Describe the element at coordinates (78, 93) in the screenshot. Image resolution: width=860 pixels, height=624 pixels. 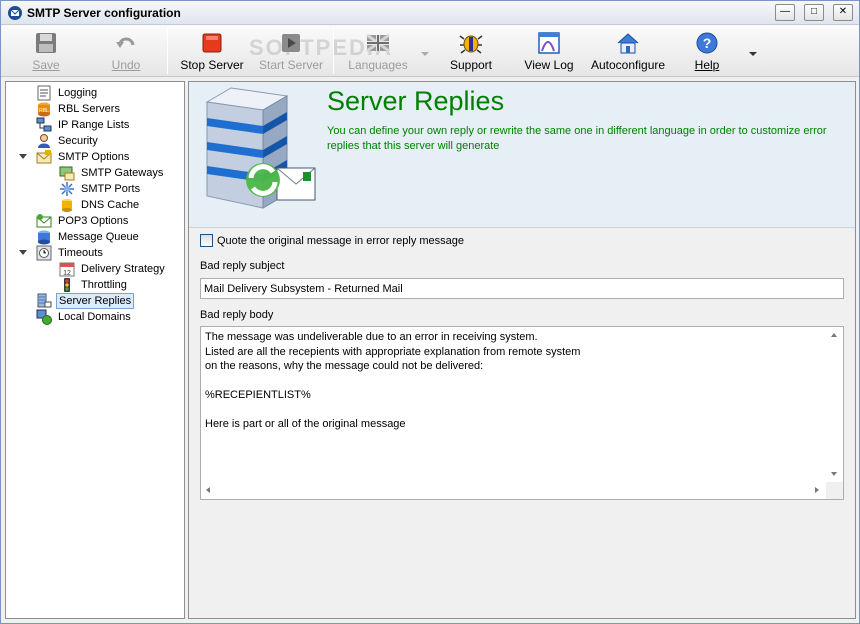
I see `tree-item-label: Logging` at that location.